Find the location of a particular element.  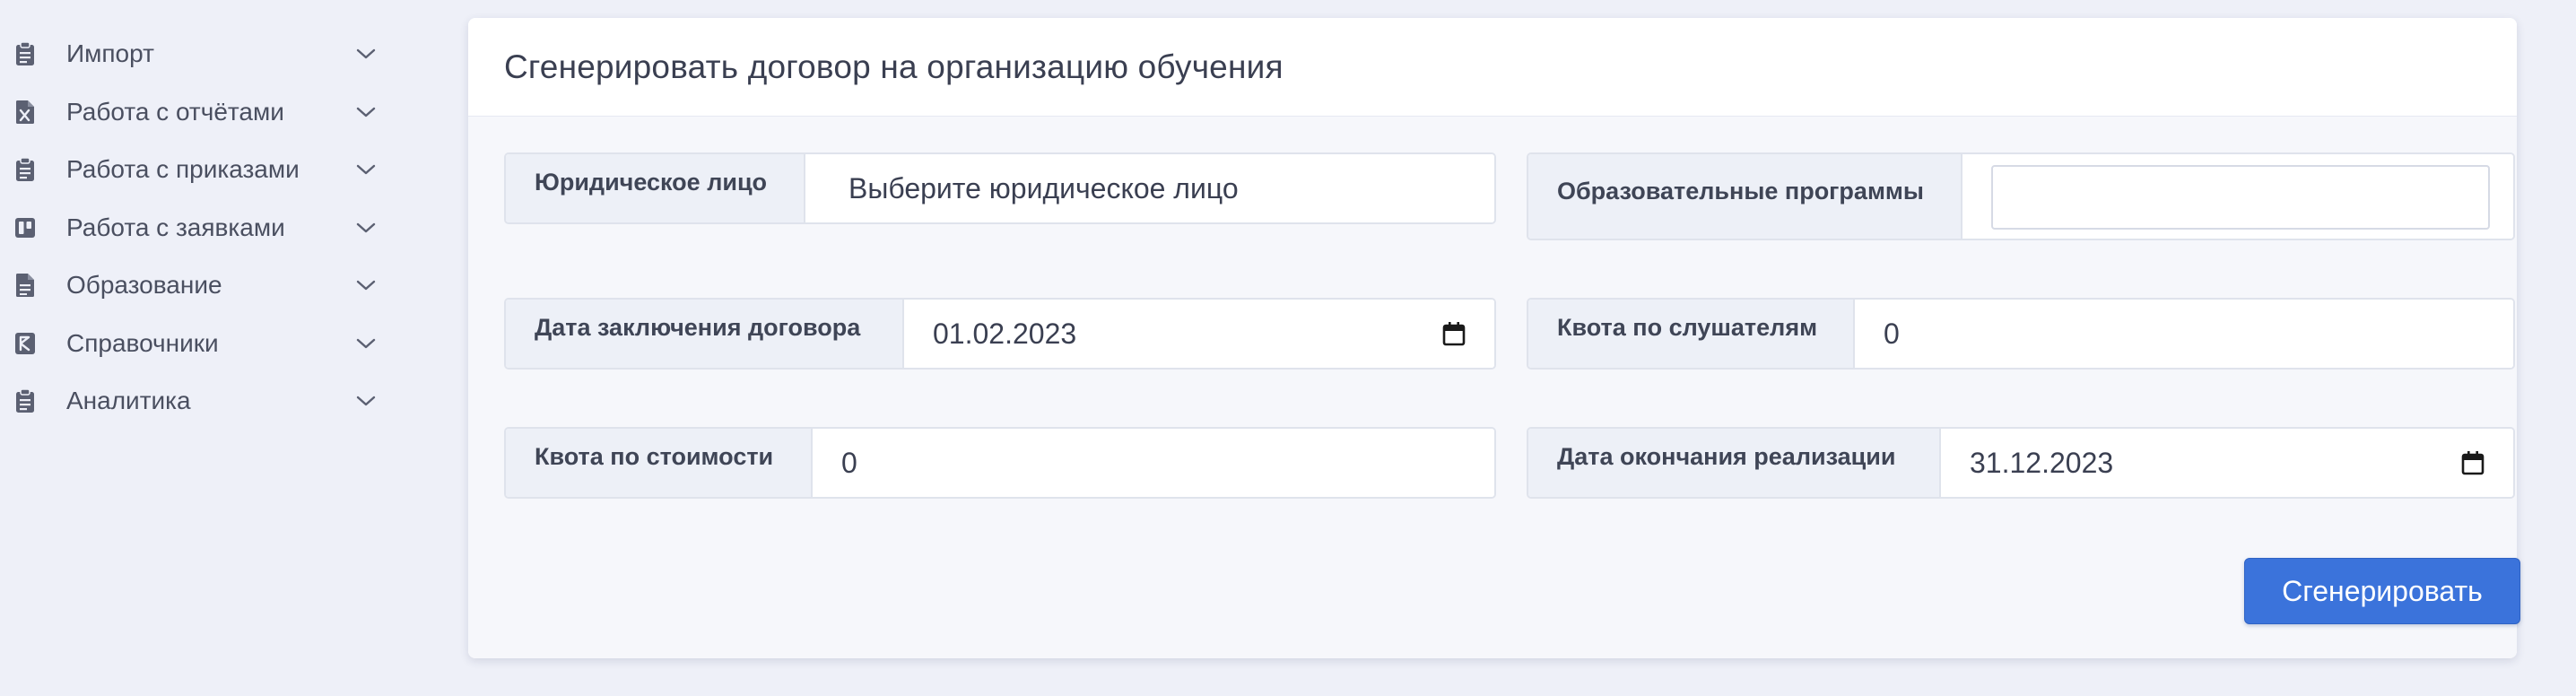

sidebar-item-directories: Справочники is located at coordinates (197, 344).